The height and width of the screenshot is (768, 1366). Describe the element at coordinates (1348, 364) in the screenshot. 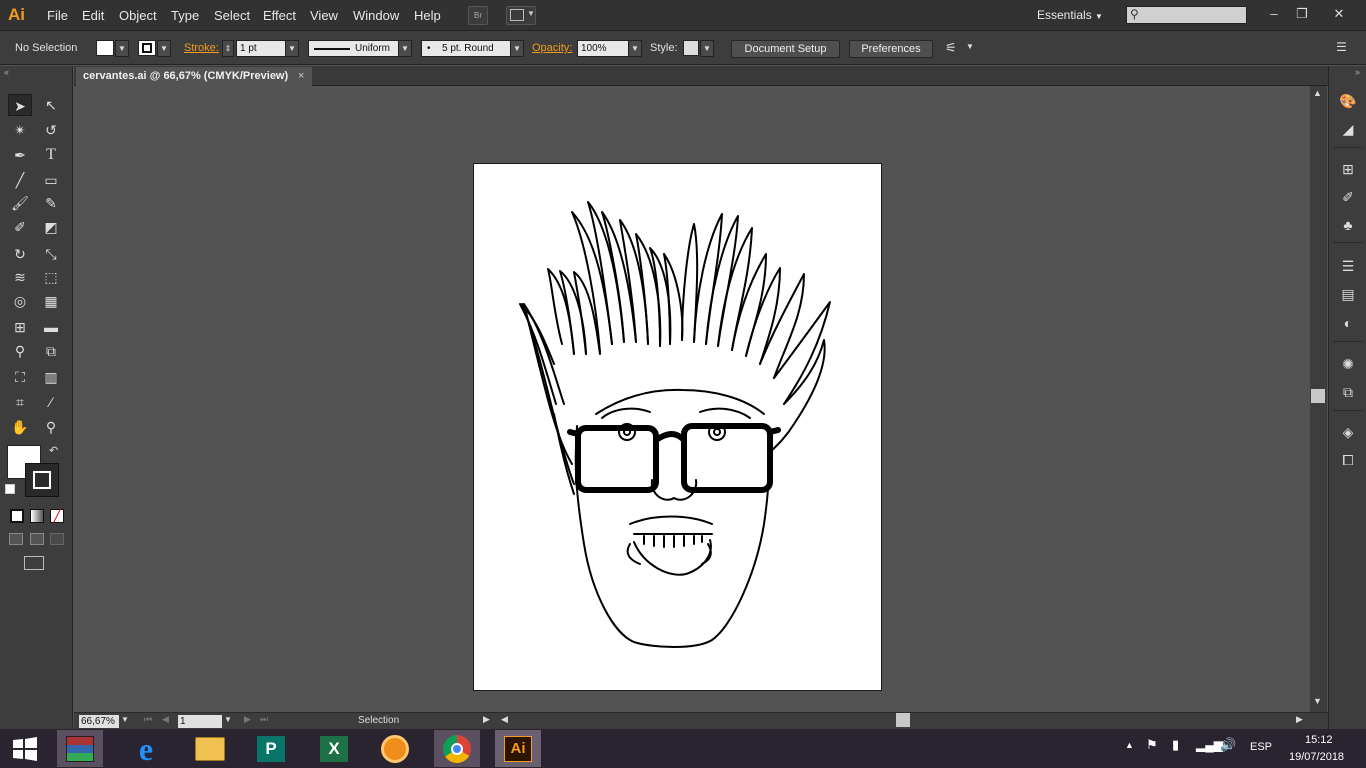

I see `appearance-icon: ✺` at that location.